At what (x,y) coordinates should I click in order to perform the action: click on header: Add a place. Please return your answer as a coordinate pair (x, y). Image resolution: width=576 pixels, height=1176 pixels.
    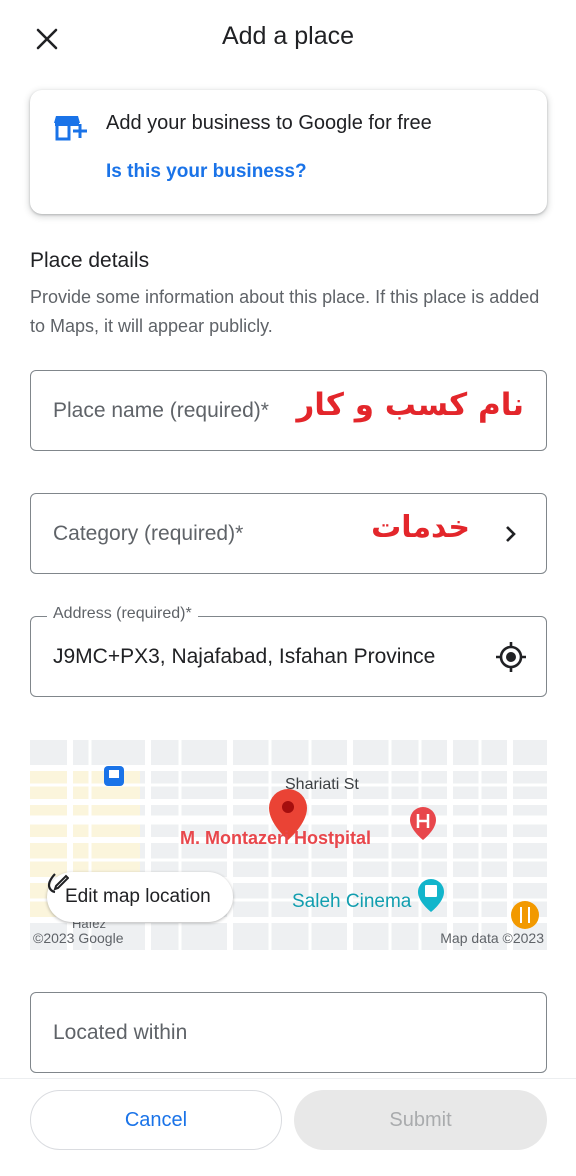
    Looking at the image, I should click on (288, 38).